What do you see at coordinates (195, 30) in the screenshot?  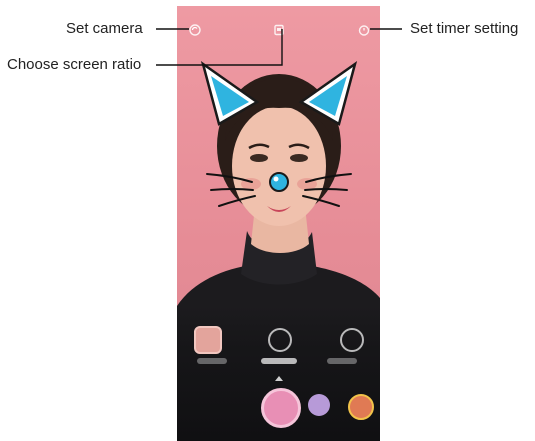 I see `camera-switch-icon` at bounding box center [195, 30].